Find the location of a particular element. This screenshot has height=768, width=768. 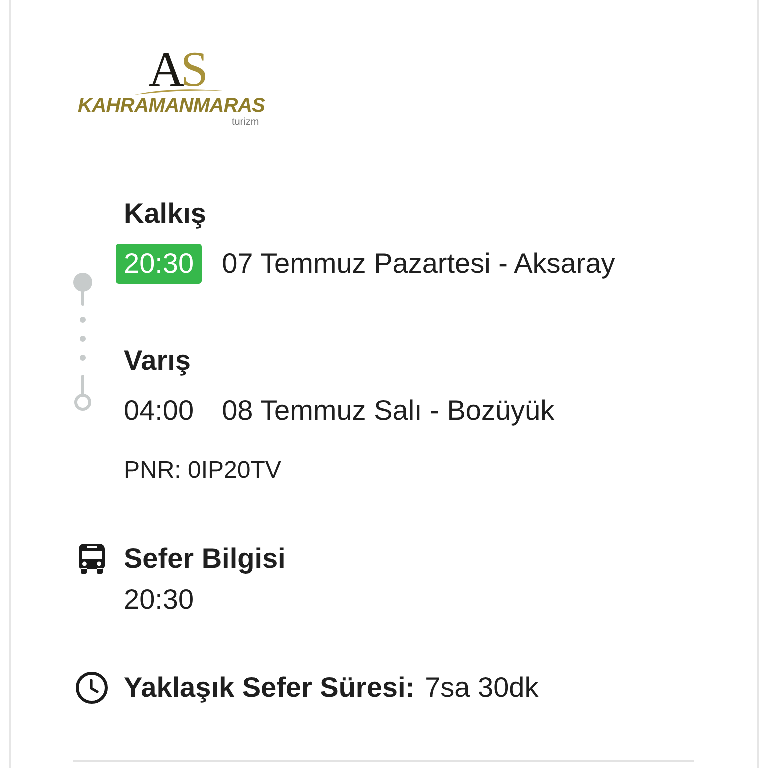

duration-label: Yaklaşık Sefer Süresi: is located at coordinates (270, 688).